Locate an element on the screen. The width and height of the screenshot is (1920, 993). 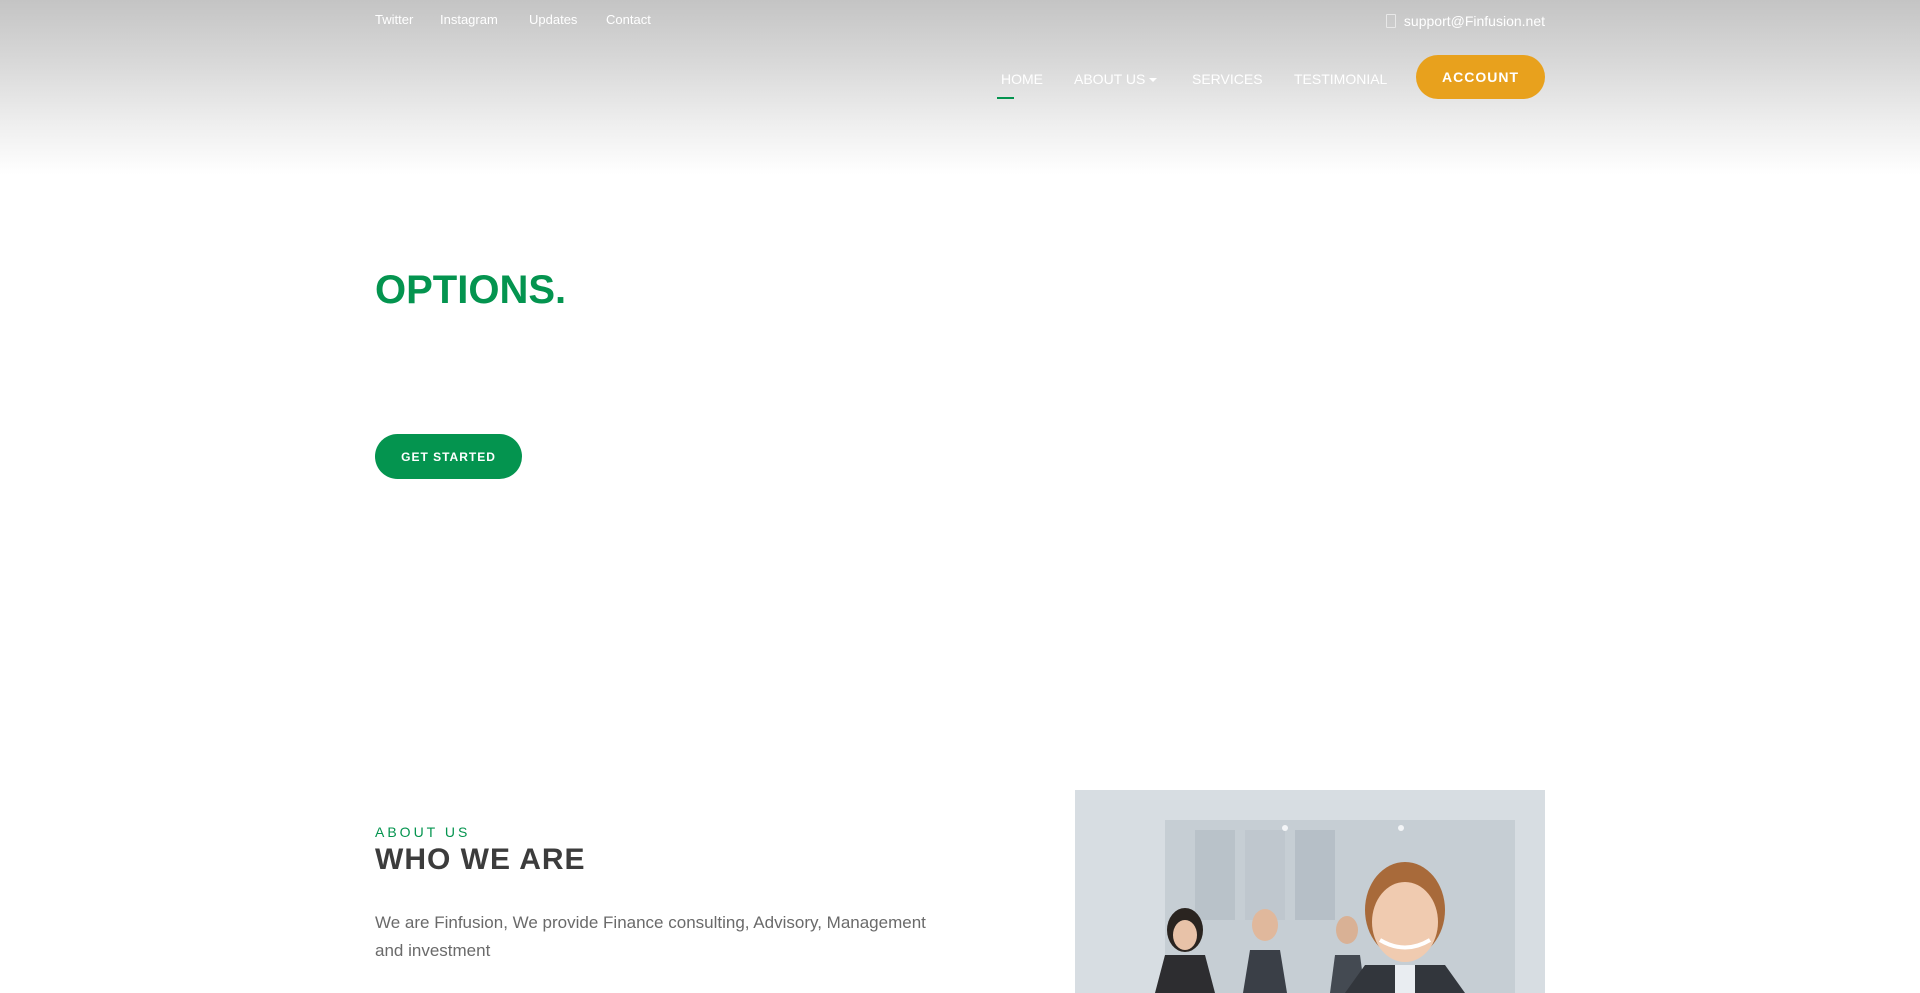
nav-about-us: ABOUT US is located at coordinates (1116, 79).